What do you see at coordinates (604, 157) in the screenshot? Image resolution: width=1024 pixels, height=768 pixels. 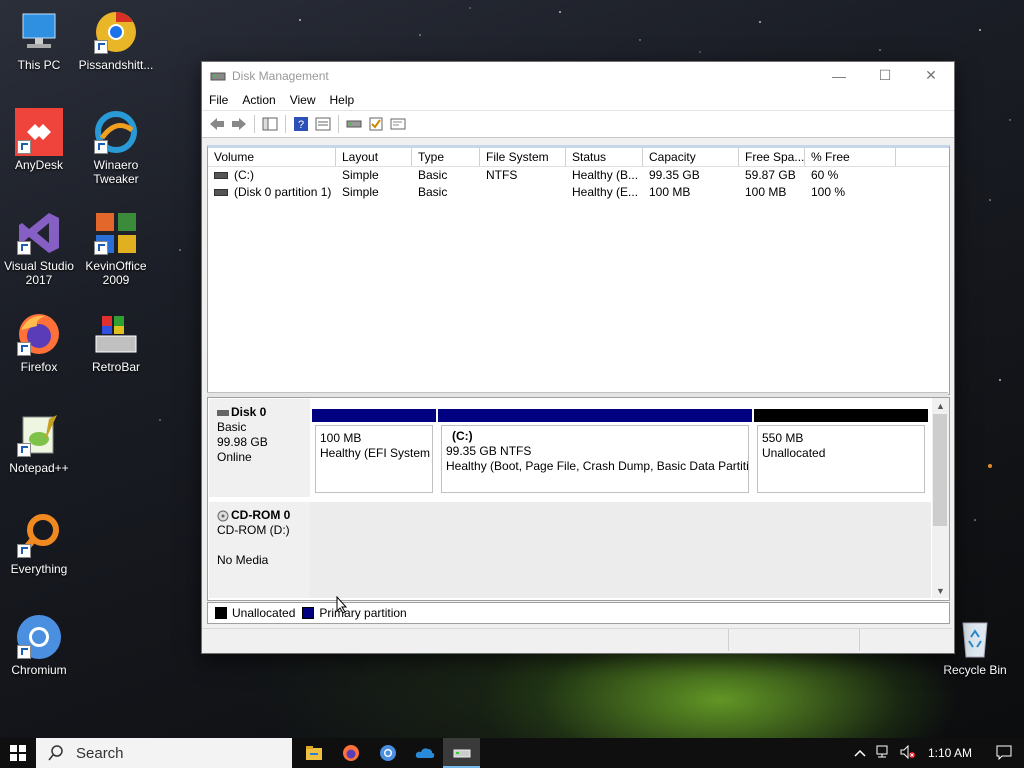 I see `column-header-status: Status` at bounding box center [604, 157].